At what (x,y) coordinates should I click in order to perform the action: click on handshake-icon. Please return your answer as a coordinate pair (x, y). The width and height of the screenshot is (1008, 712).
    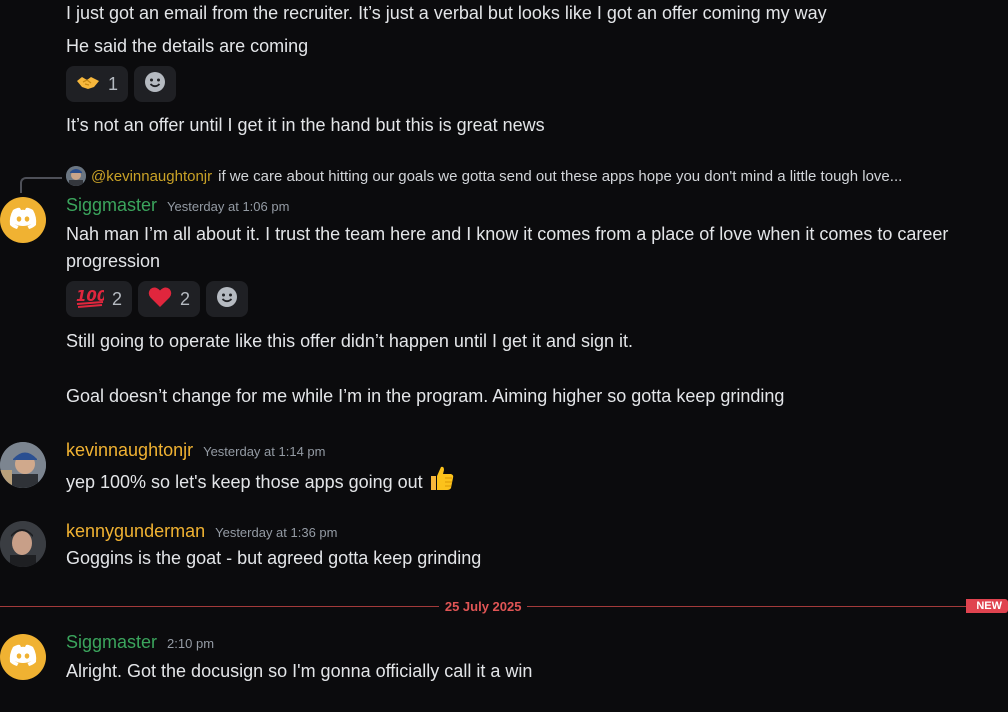
    Looking at the image, I should click on (88, 84).